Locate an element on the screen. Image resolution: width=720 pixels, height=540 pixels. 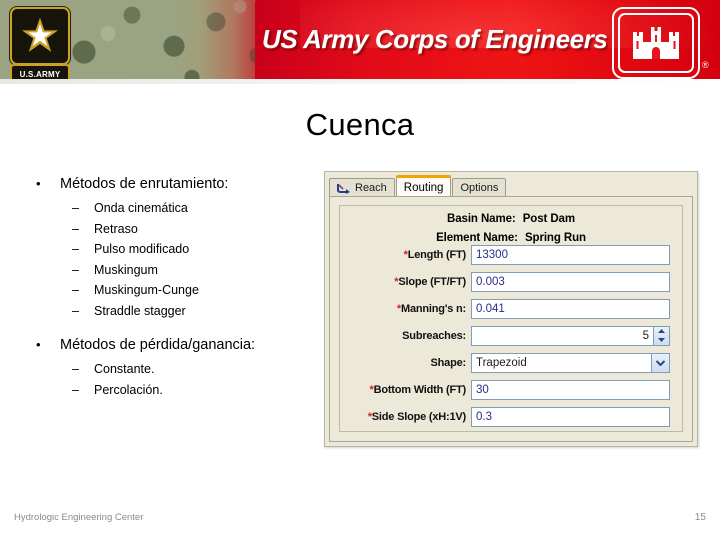
list-item: – Muskingum-Cunge is located at coordinates (186, 290).